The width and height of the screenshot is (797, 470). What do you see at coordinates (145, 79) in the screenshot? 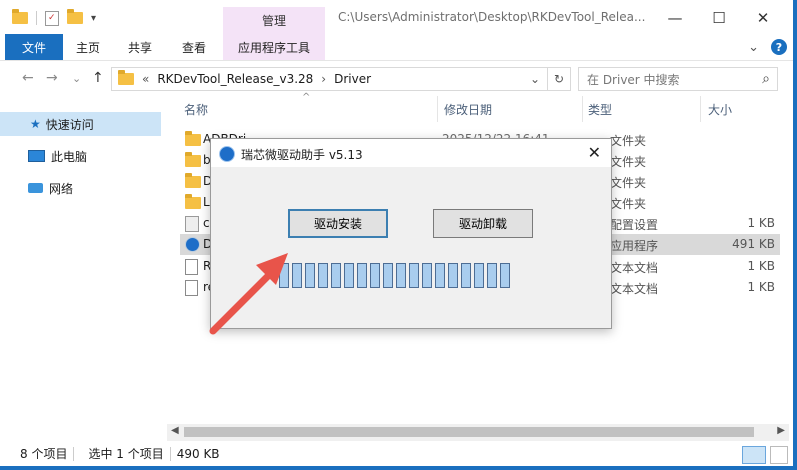
I see `overflow-icon: «` at bounding box center [145, 79].